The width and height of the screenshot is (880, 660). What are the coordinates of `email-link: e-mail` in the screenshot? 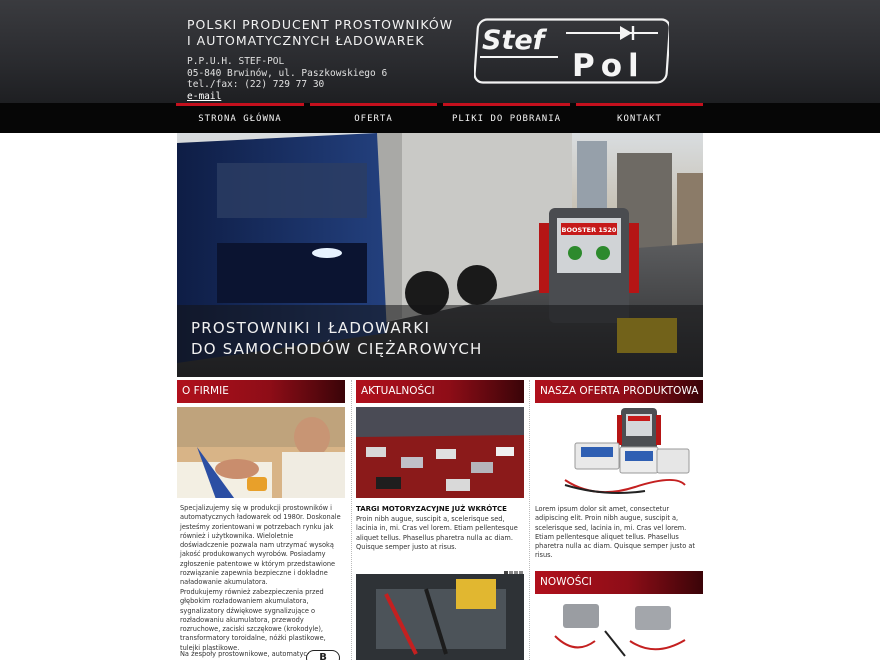 It's located at (204, 96).